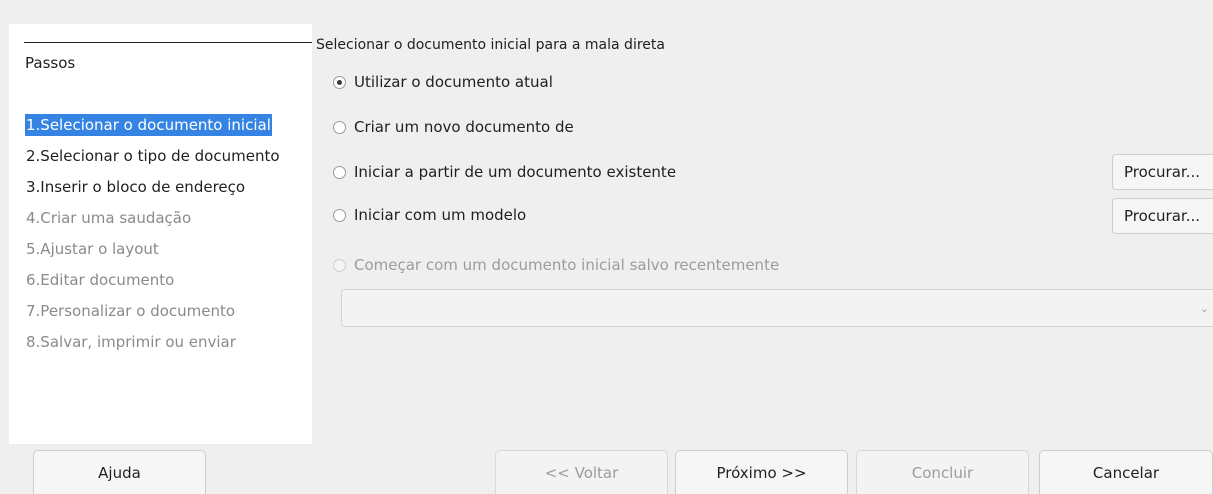  Describe the element at coordinates (153, 129) in the screenshot. I see `step-select-start-document: 1.Selecionar o documento inicial` at that location.